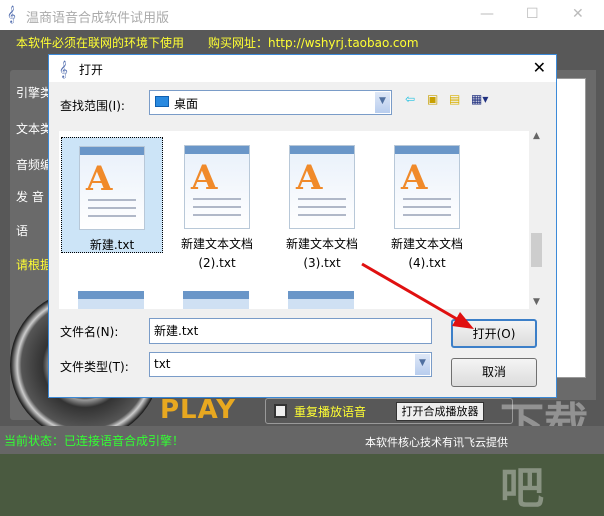 This screenshot has width=604, height=516. What do you see at coordinates (94, 367) in the screenshot?
I see `filetype-label: 文件类型(T):` at bounding box center [94, 367].